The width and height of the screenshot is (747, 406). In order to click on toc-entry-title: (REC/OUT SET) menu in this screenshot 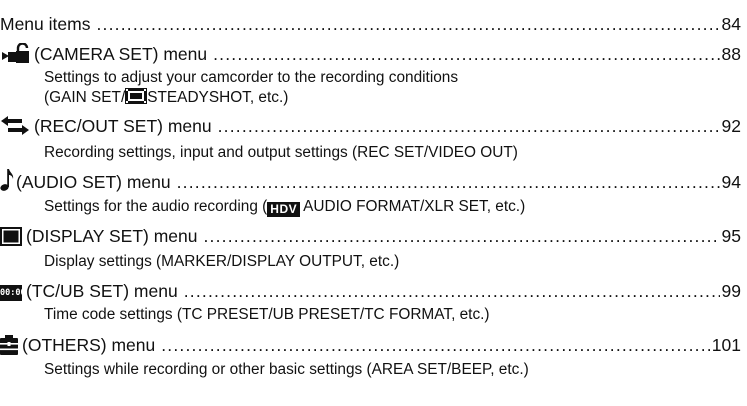, I will do `click(123, 126)`.